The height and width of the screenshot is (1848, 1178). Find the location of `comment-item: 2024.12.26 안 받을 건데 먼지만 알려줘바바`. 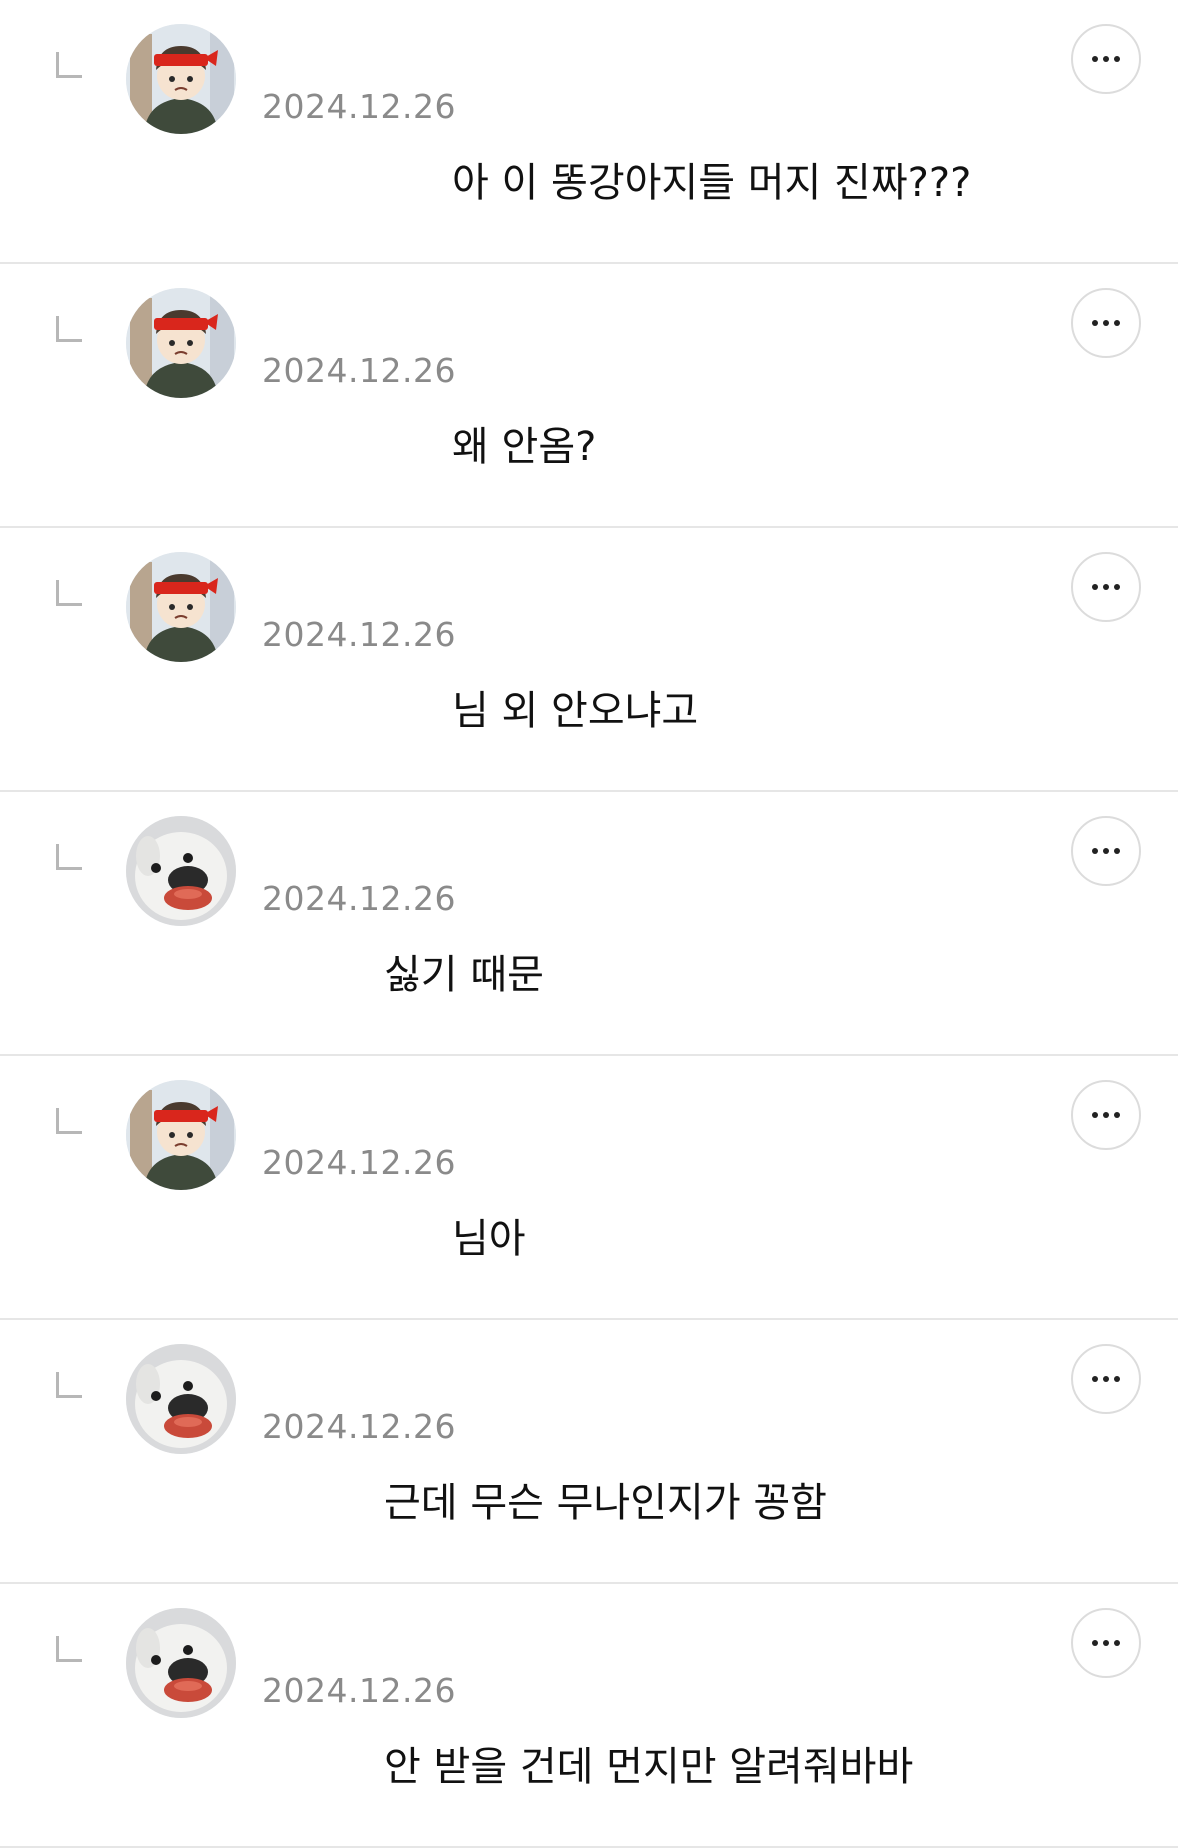

comment-item: 2024.12.26 안 받을 건데 먼지만 알려줘바바 is located at coordinates (589, 1716).